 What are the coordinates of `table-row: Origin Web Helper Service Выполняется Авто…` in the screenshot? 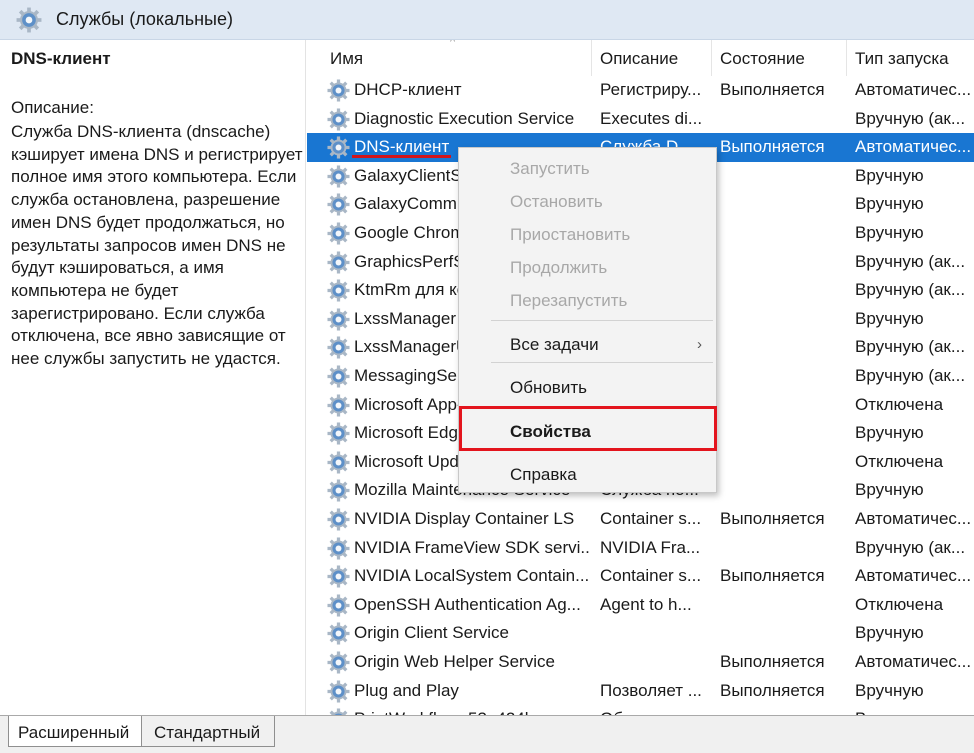 It's located at (640, 662).